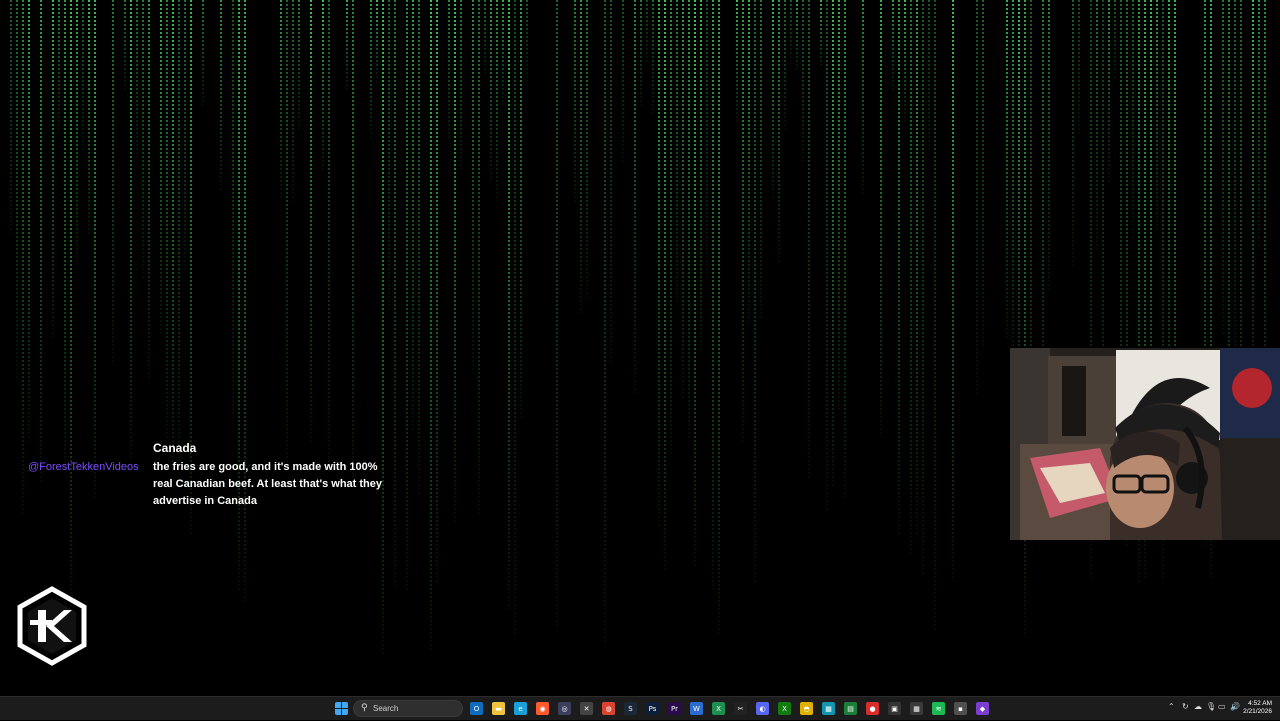  What do you see at coordinates (718, 708) in the screenshot?
I see `excel-icon: X` at bounding box center [718, 708].